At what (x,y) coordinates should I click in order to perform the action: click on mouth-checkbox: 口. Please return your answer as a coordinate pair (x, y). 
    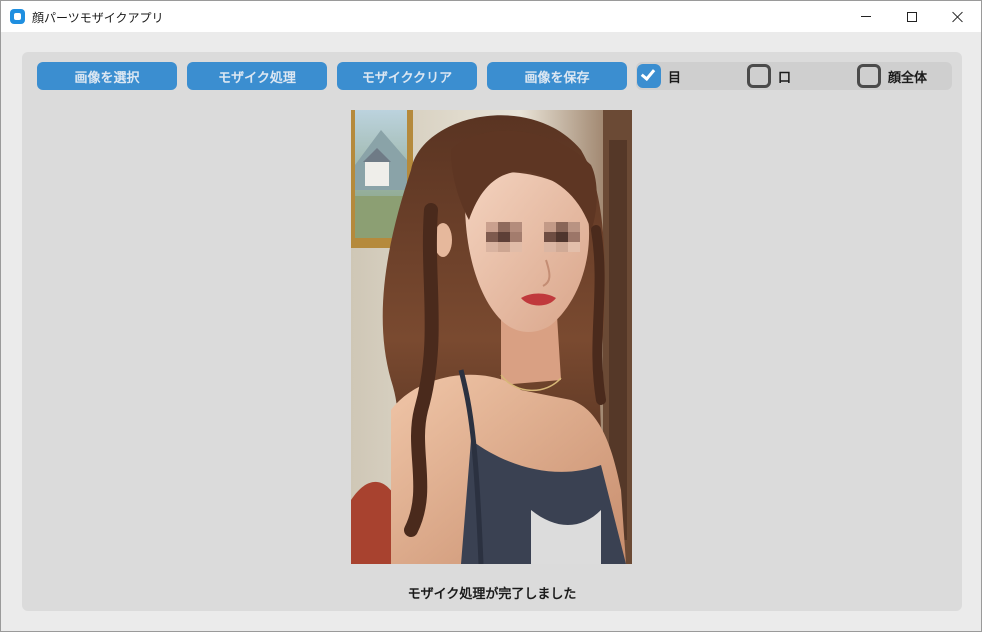
    Looking at the image, I should click on (769, 76).